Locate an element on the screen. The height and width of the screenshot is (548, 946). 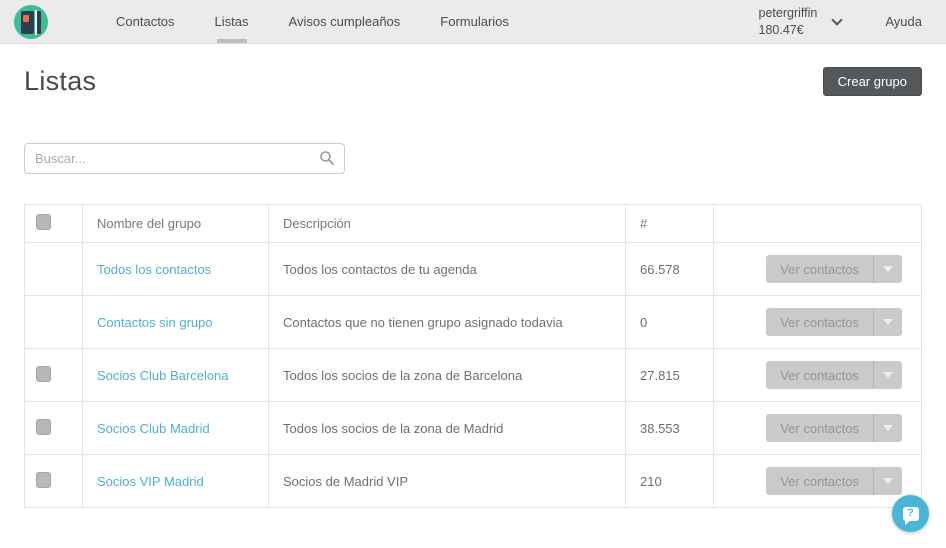
group-link: Socios VIP Madrid is located at coordinates (150, 481).